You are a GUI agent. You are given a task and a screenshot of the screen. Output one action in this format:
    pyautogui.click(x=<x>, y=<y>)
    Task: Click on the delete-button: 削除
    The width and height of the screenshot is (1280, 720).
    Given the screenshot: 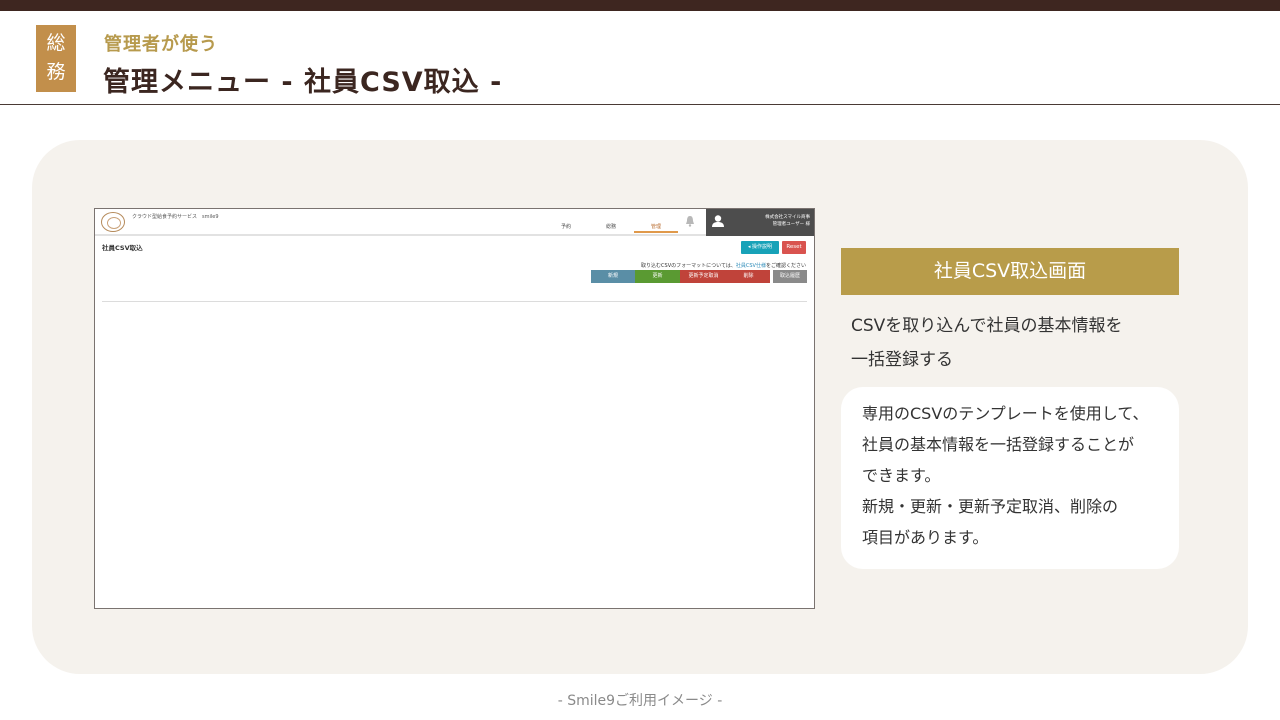 What is the action you would take?
    pyautogui.click(x=748, y=276)
    